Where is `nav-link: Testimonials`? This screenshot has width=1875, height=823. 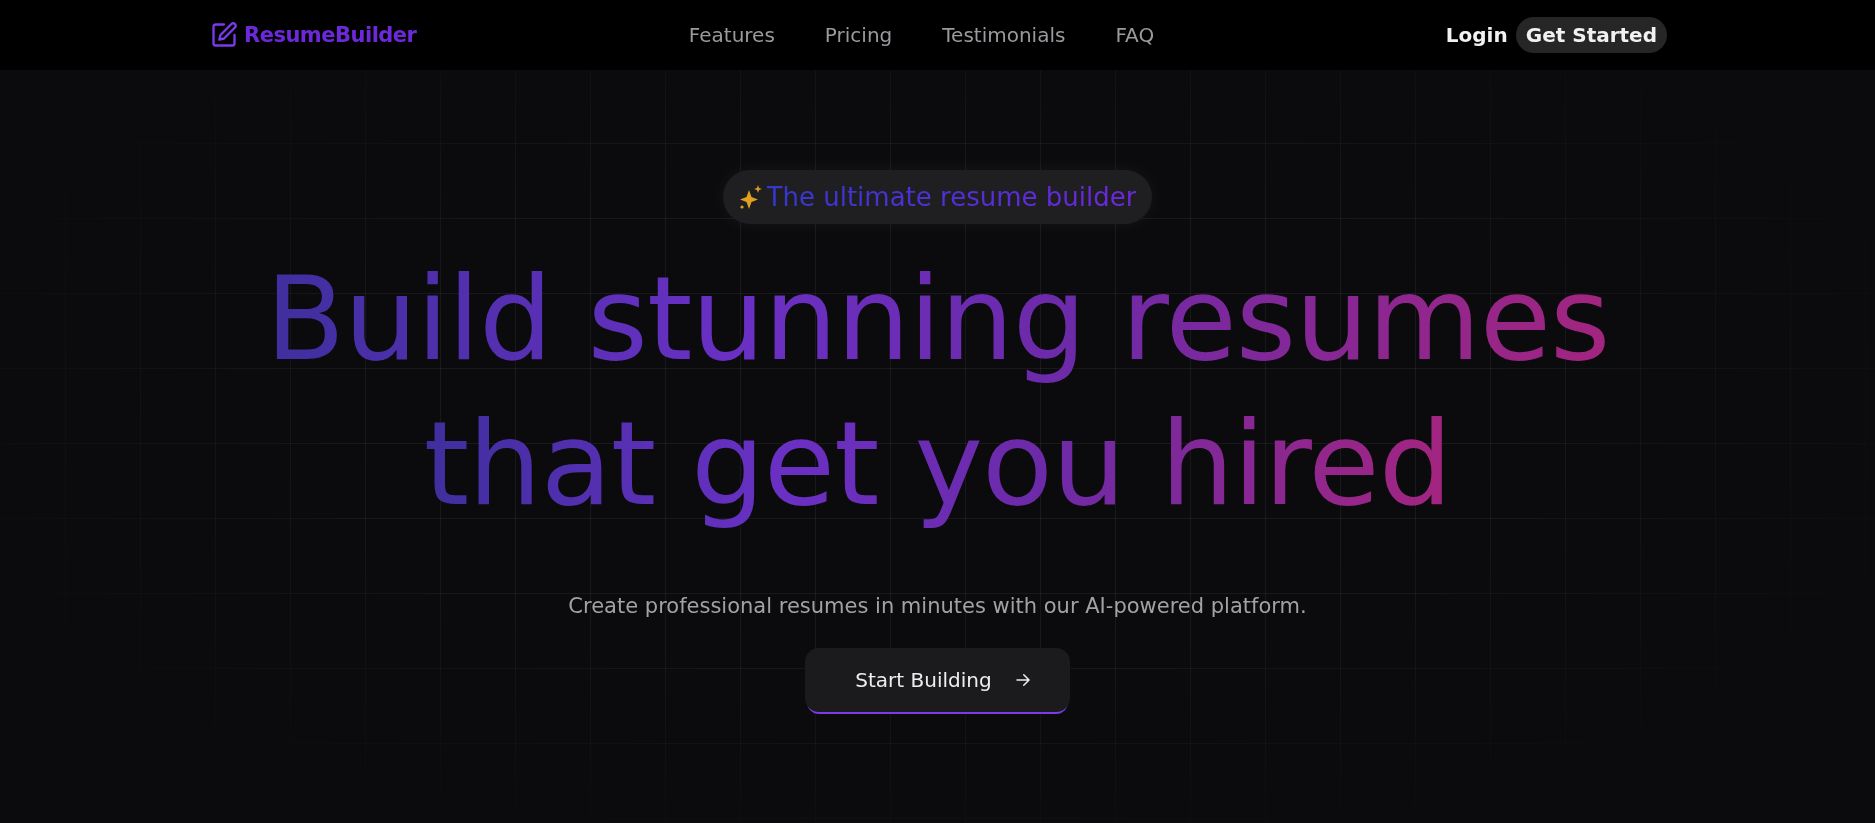
nav-link: Testimonials is located at coordinates (1004, 35).